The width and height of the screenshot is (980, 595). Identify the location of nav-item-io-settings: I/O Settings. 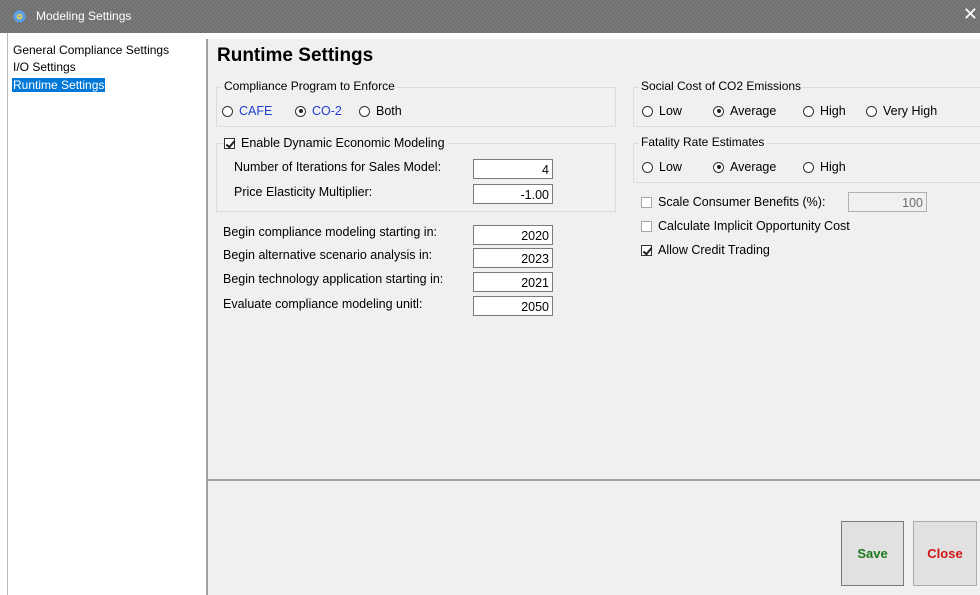
(44, 67).